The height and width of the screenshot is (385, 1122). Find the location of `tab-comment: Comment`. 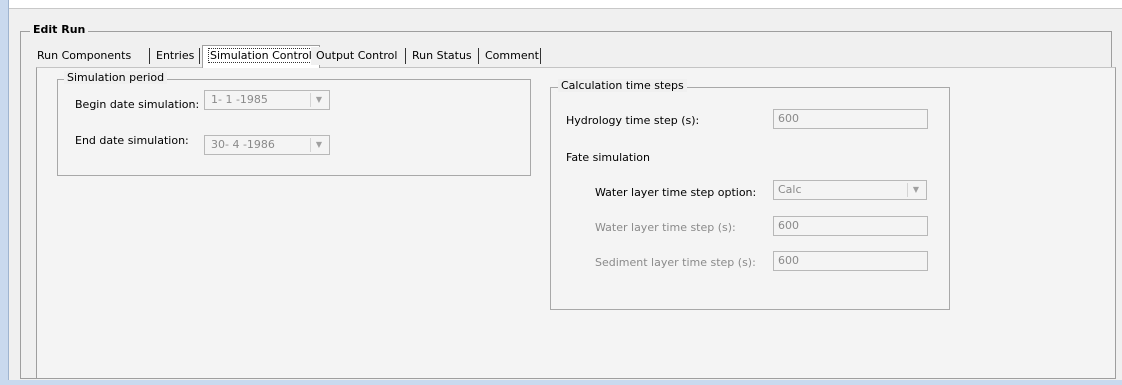

tab-comment: Comment is located at coordinates (512, 56).